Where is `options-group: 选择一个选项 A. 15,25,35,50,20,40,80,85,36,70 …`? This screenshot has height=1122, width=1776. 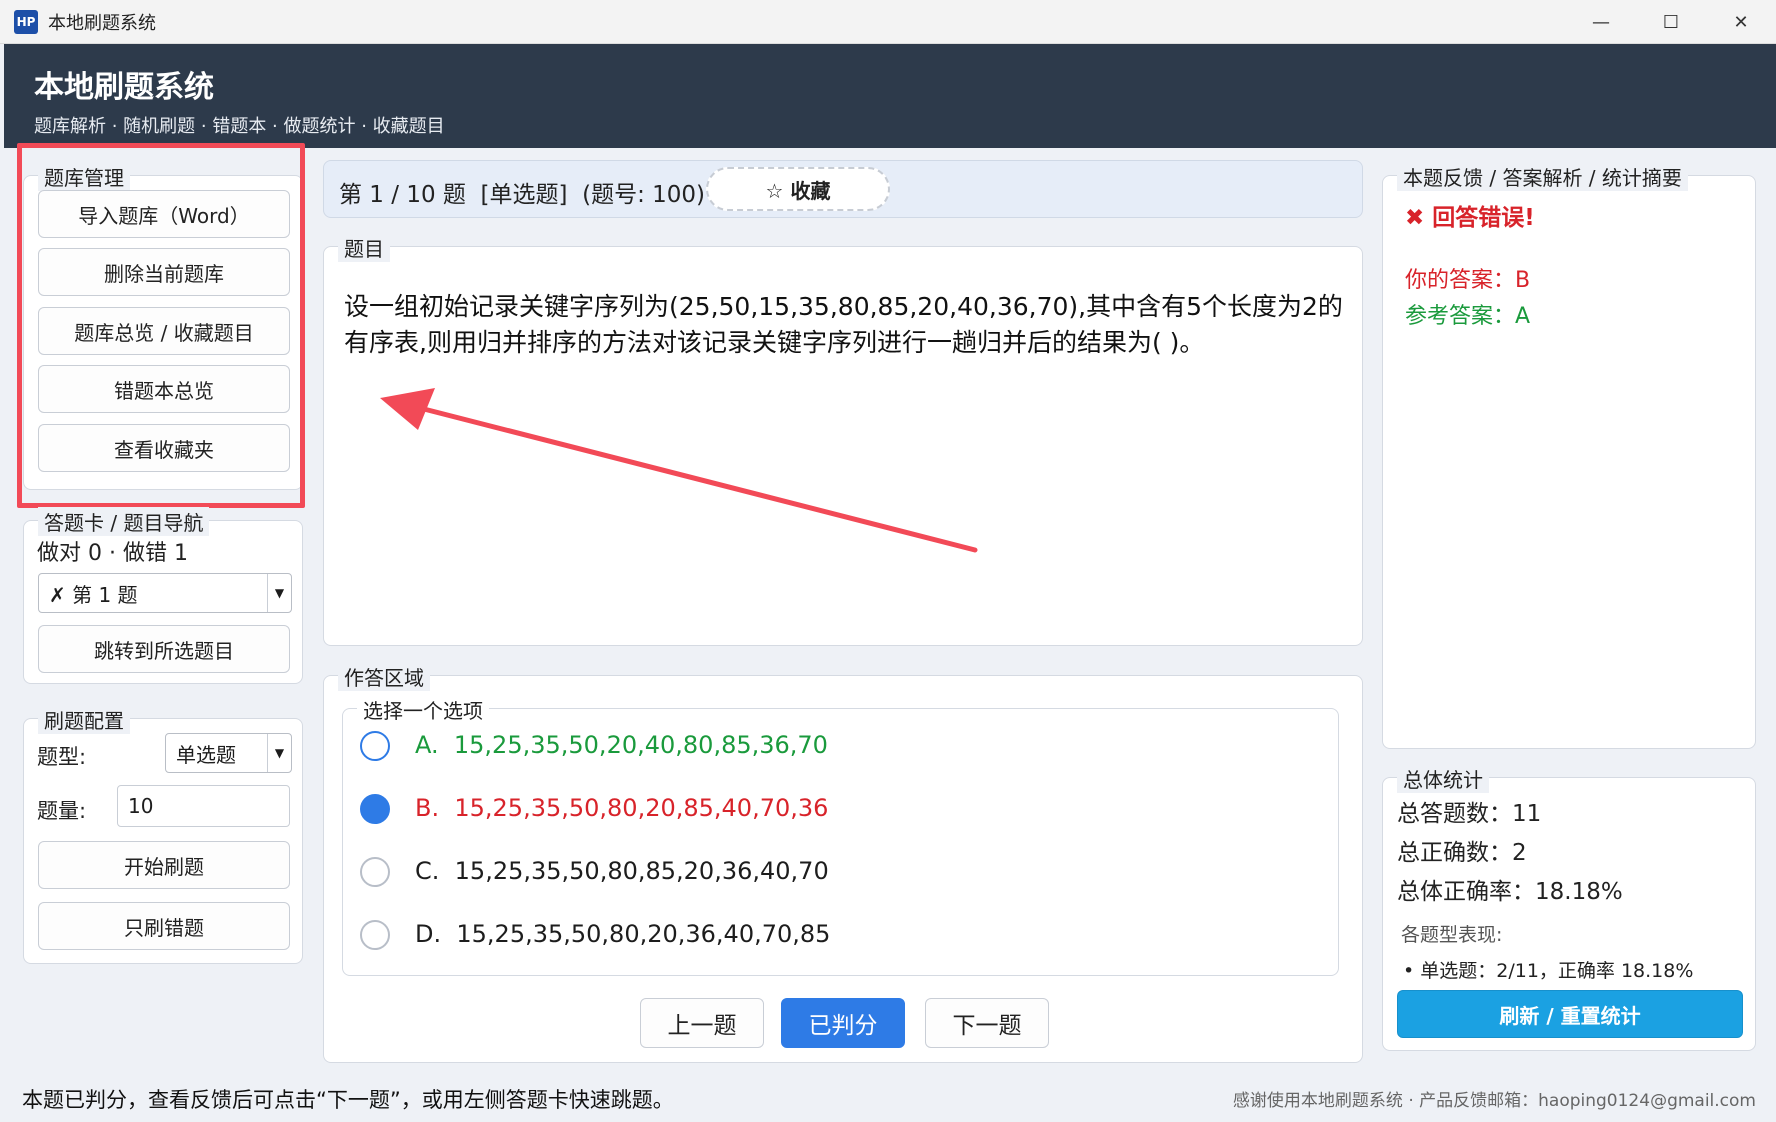
options-group: 选择一个选项 A. 15,25,35,50,20,40,80,85,36,70 … is located at coordinates (840, 835).